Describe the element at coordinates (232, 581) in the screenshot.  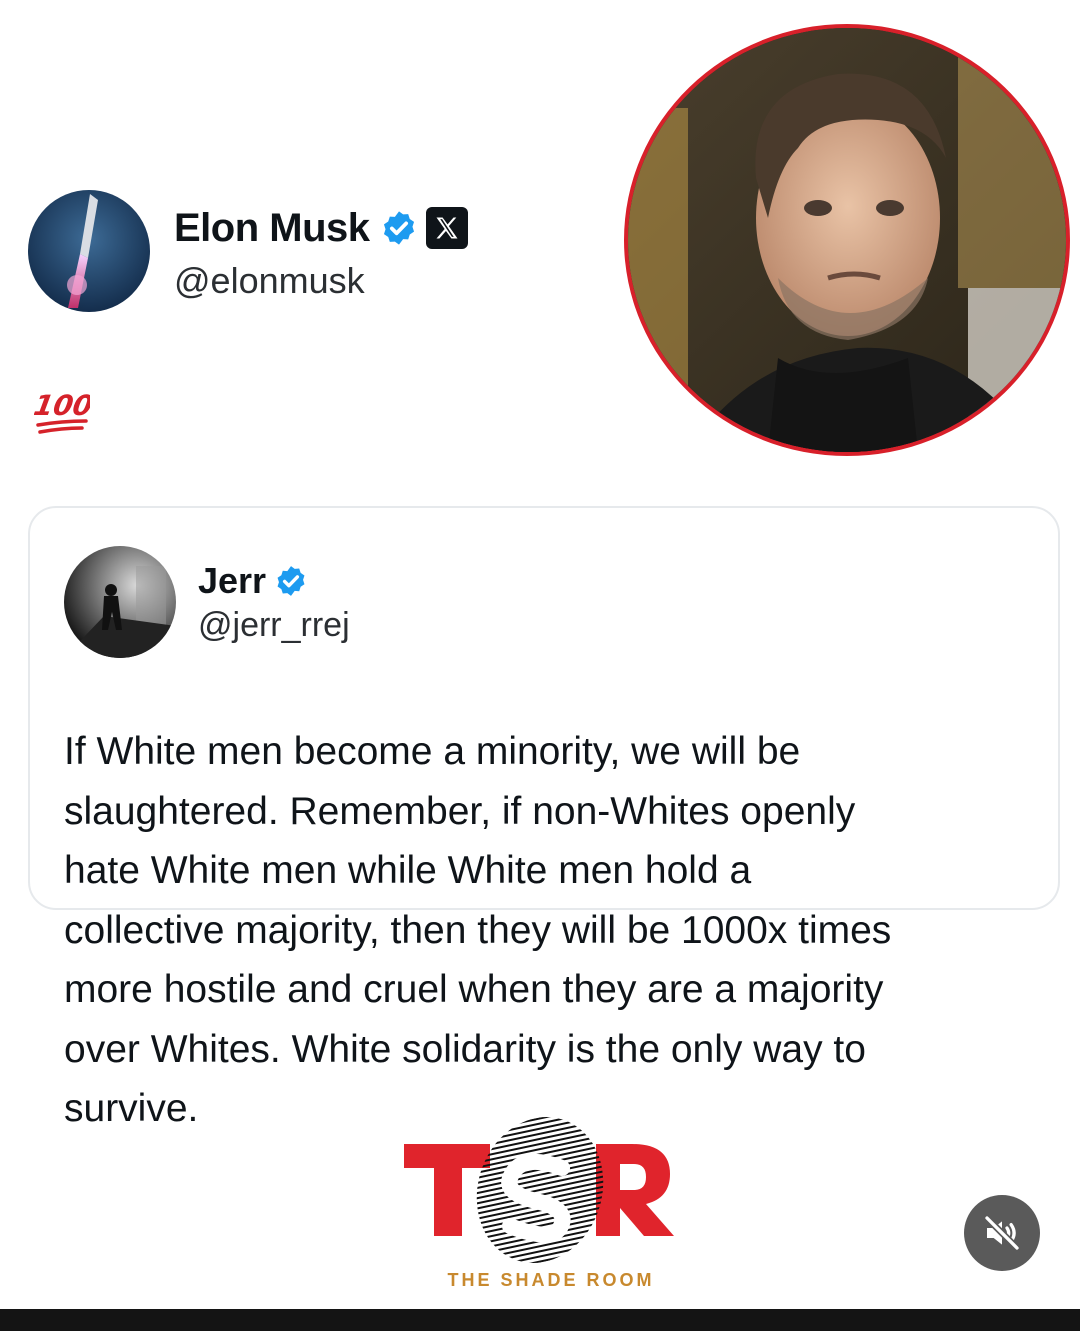
I see `quoted-author-name: Jerr` at that location.